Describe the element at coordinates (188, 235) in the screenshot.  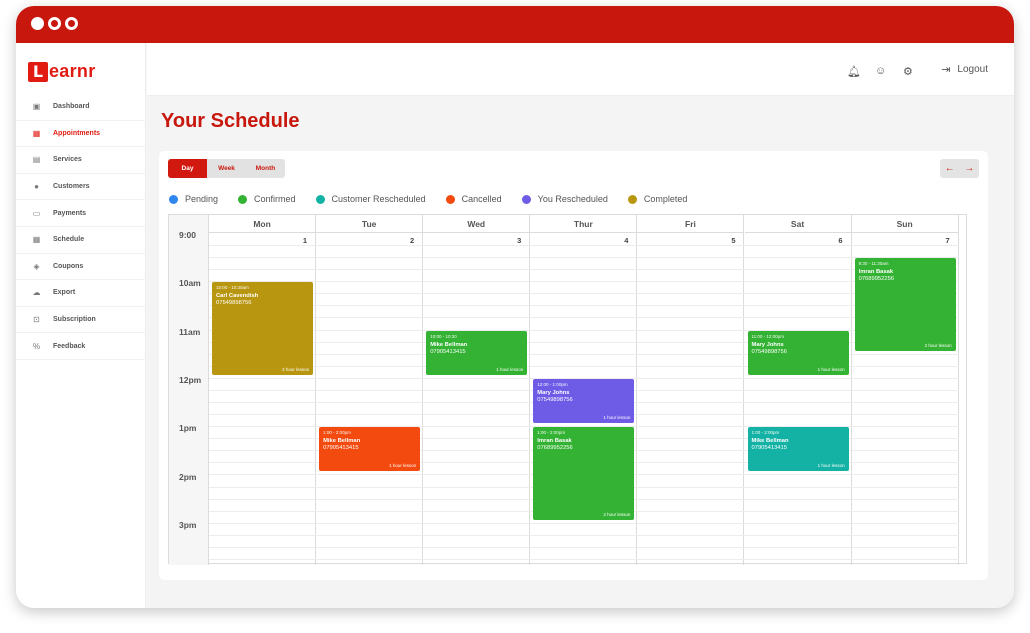
I see `time-label: 9:00` at that location.